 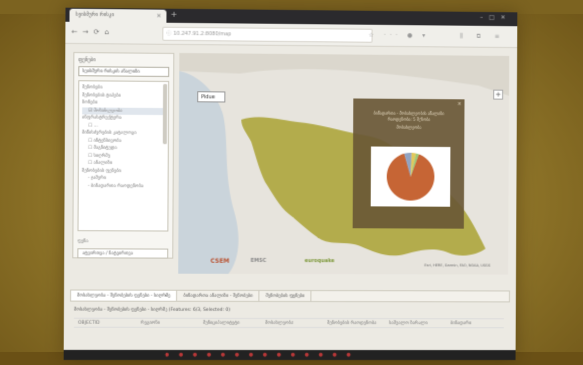 I want to click on bookmark-icon: ☆ ··· ● ▾, so click(x=399, y=36).